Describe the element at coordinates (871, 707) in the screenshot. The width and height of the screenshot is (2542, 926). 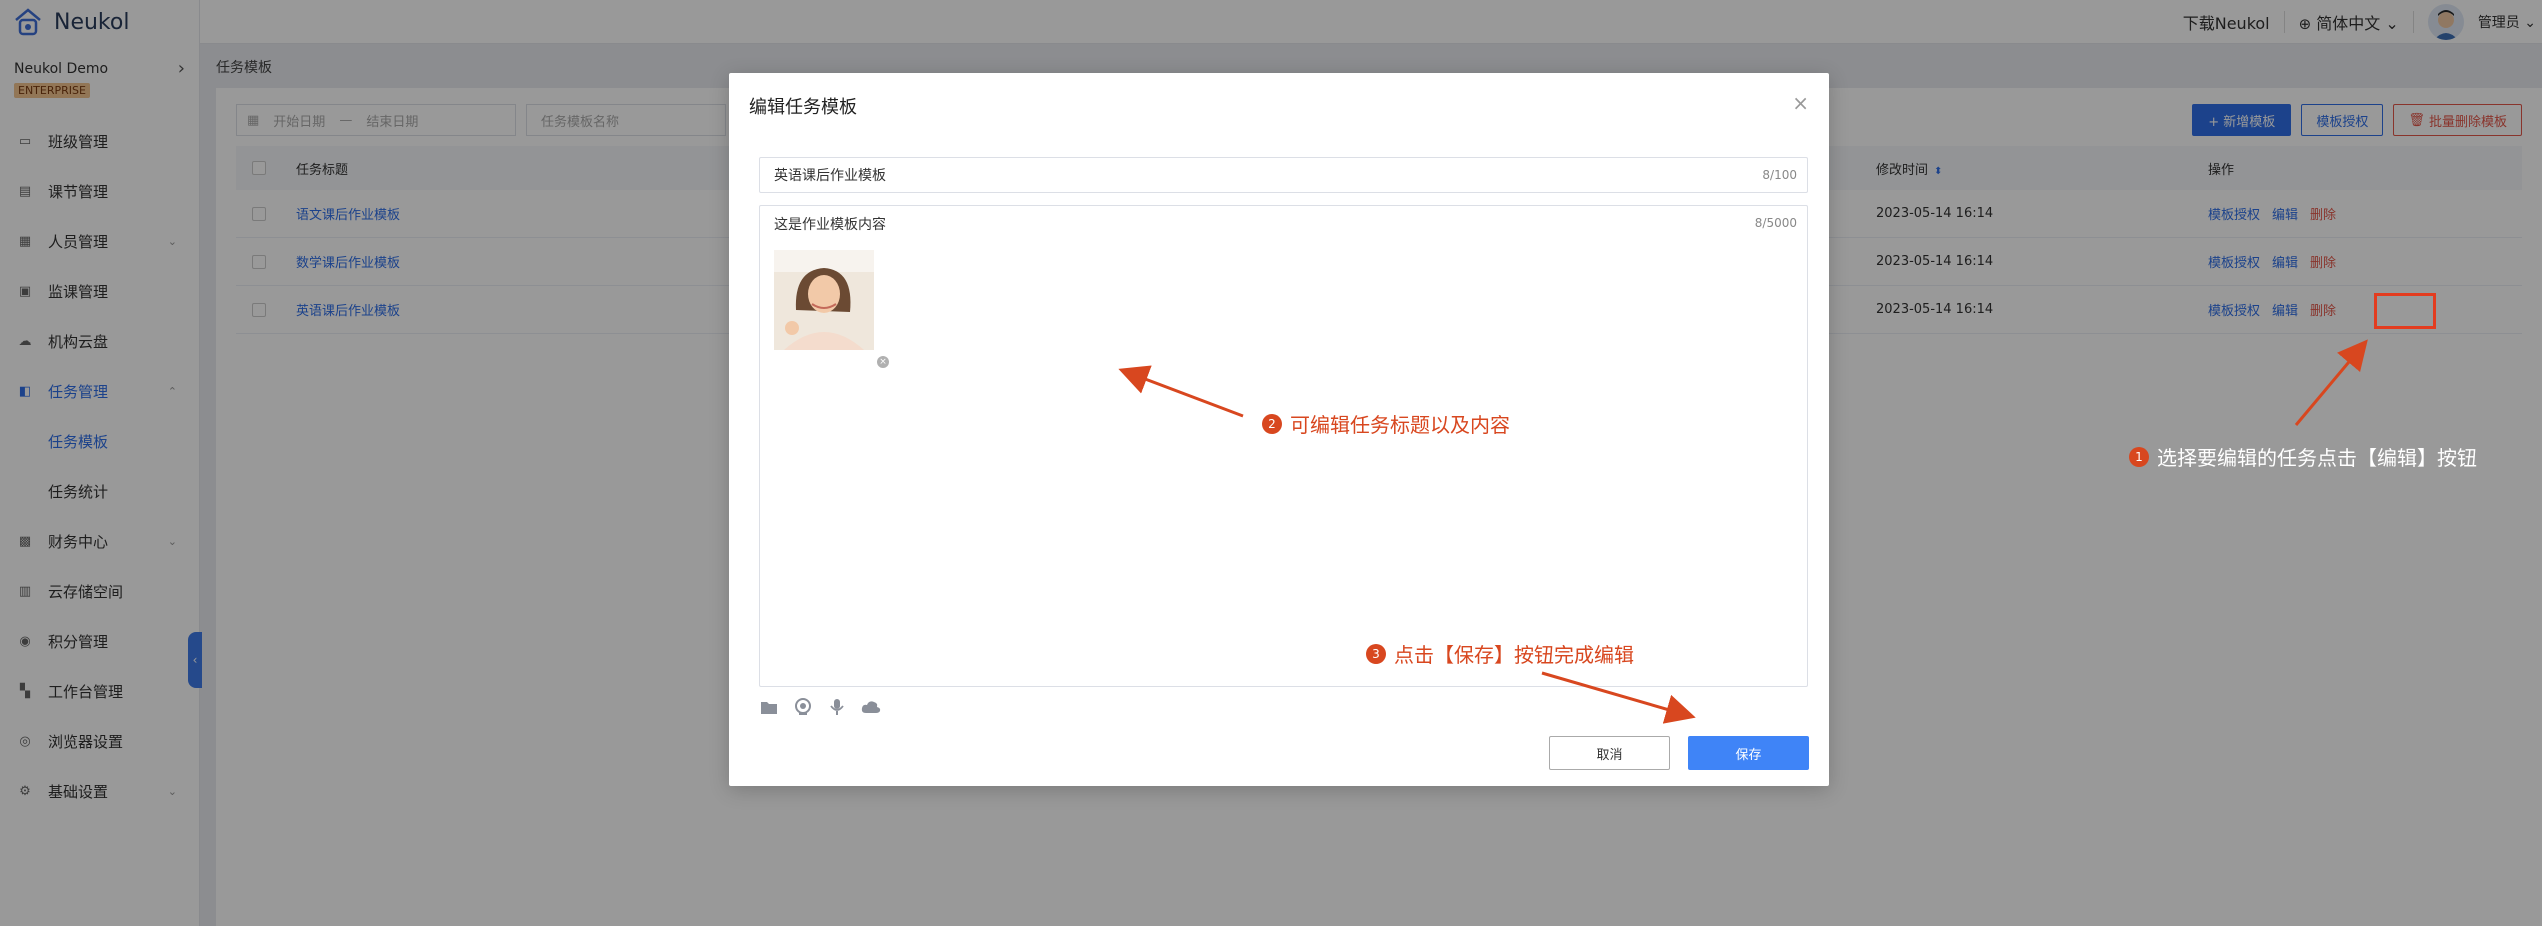
I see `cloud-icon` at that location.